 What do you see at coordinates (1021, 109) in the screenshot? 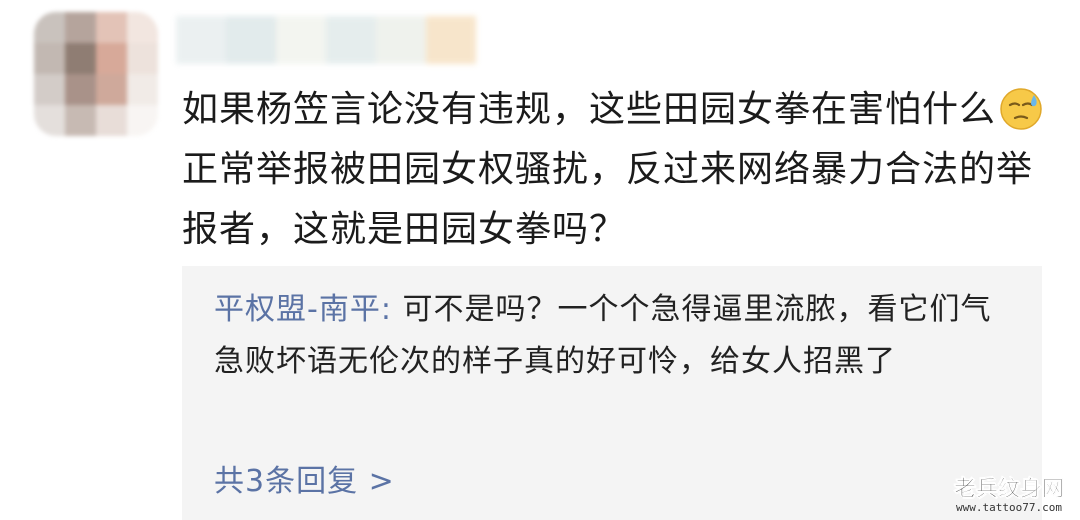
I see `sweat-face-emoji-icon` at bounding box center [1021, 109].